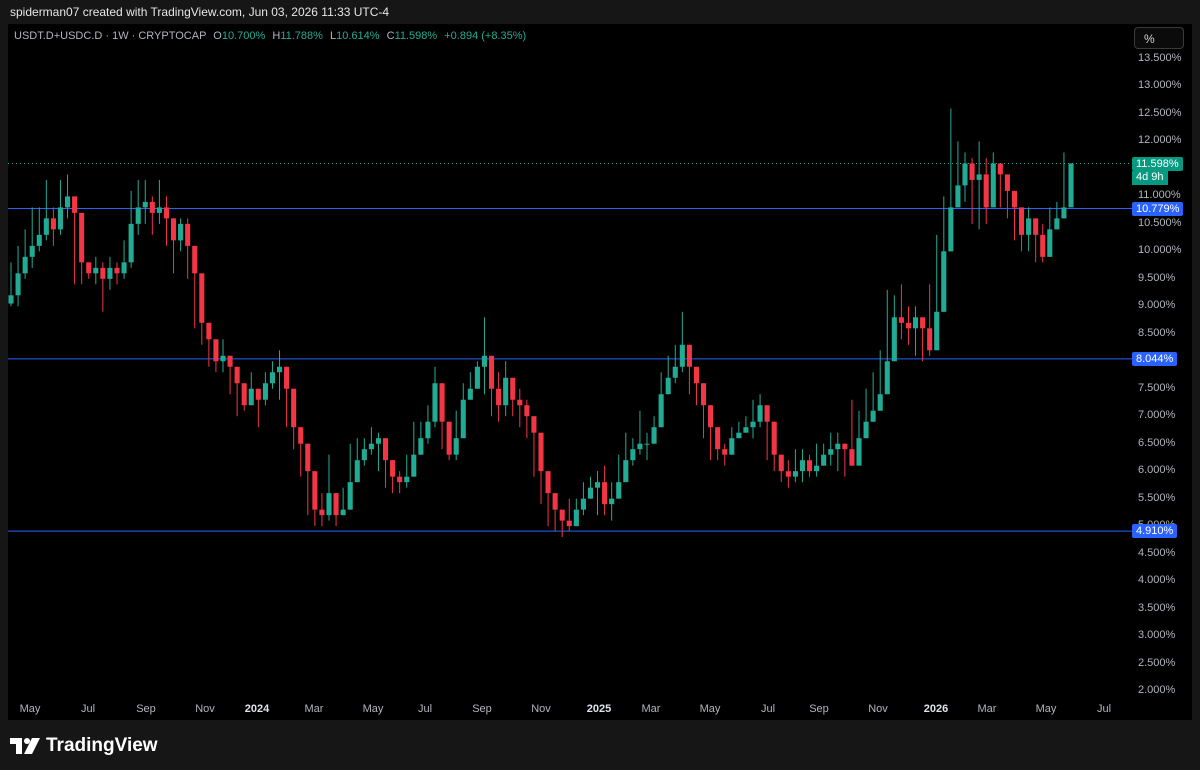 This screenshot has height=770, width=1200. Describe the element at coordinates (358, 36) in the screenshot. I see `low-value: 10.614%` at that location.